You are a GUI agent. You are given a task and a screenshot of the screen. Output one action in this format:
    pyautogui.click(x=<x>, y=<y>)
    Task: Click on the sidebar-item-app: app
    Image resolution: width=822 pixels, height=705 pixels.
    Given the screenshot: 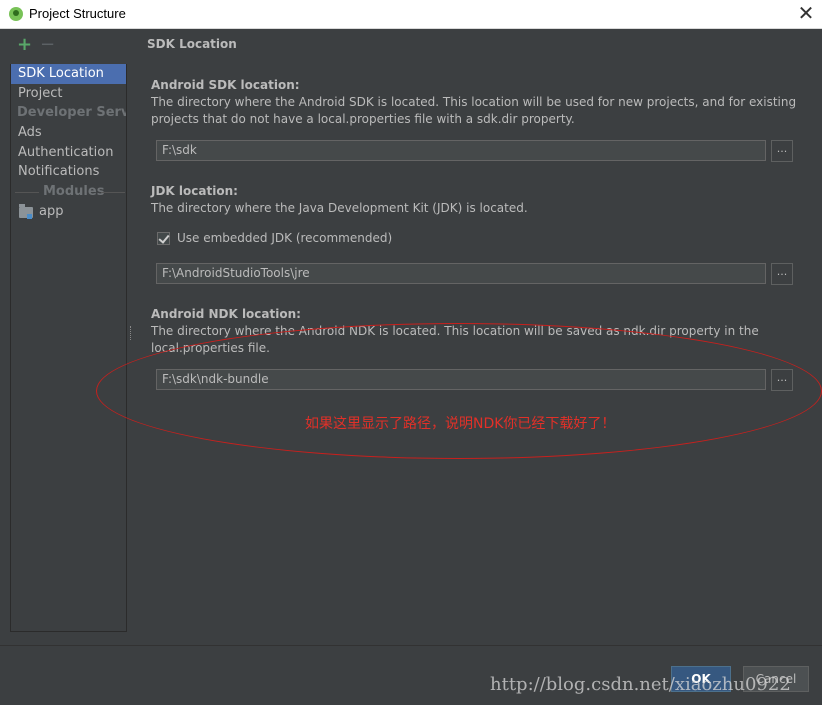 What is the action you would take?
    pyautogui.click(x=68, y=212)
    